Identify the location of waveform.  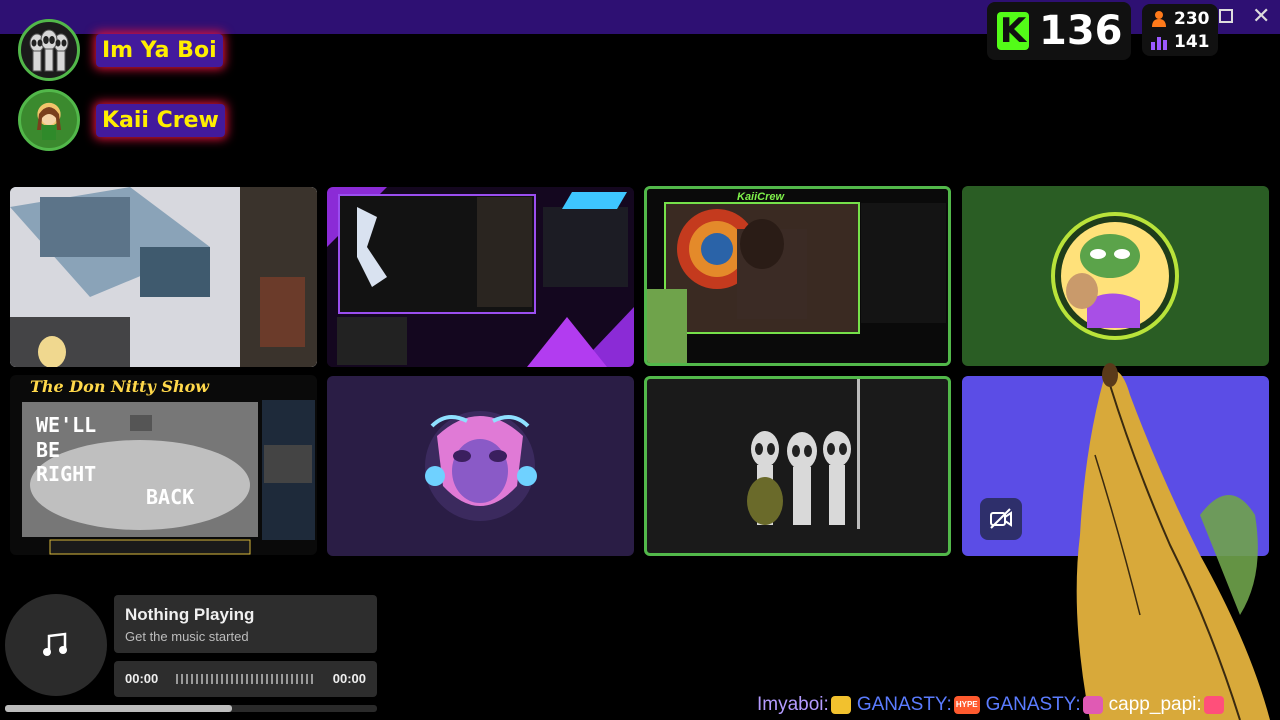
(244, 679).